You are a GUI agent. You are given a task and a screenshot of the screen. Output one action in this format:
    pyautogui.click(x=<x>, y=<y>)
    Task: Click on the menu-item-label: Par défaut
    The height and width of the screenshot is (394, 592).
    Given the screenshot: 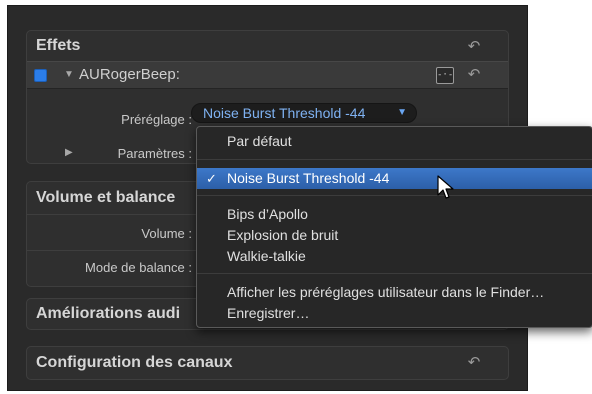 What is the action you would take?
    pyautogui.click(x=259, y=141)
    